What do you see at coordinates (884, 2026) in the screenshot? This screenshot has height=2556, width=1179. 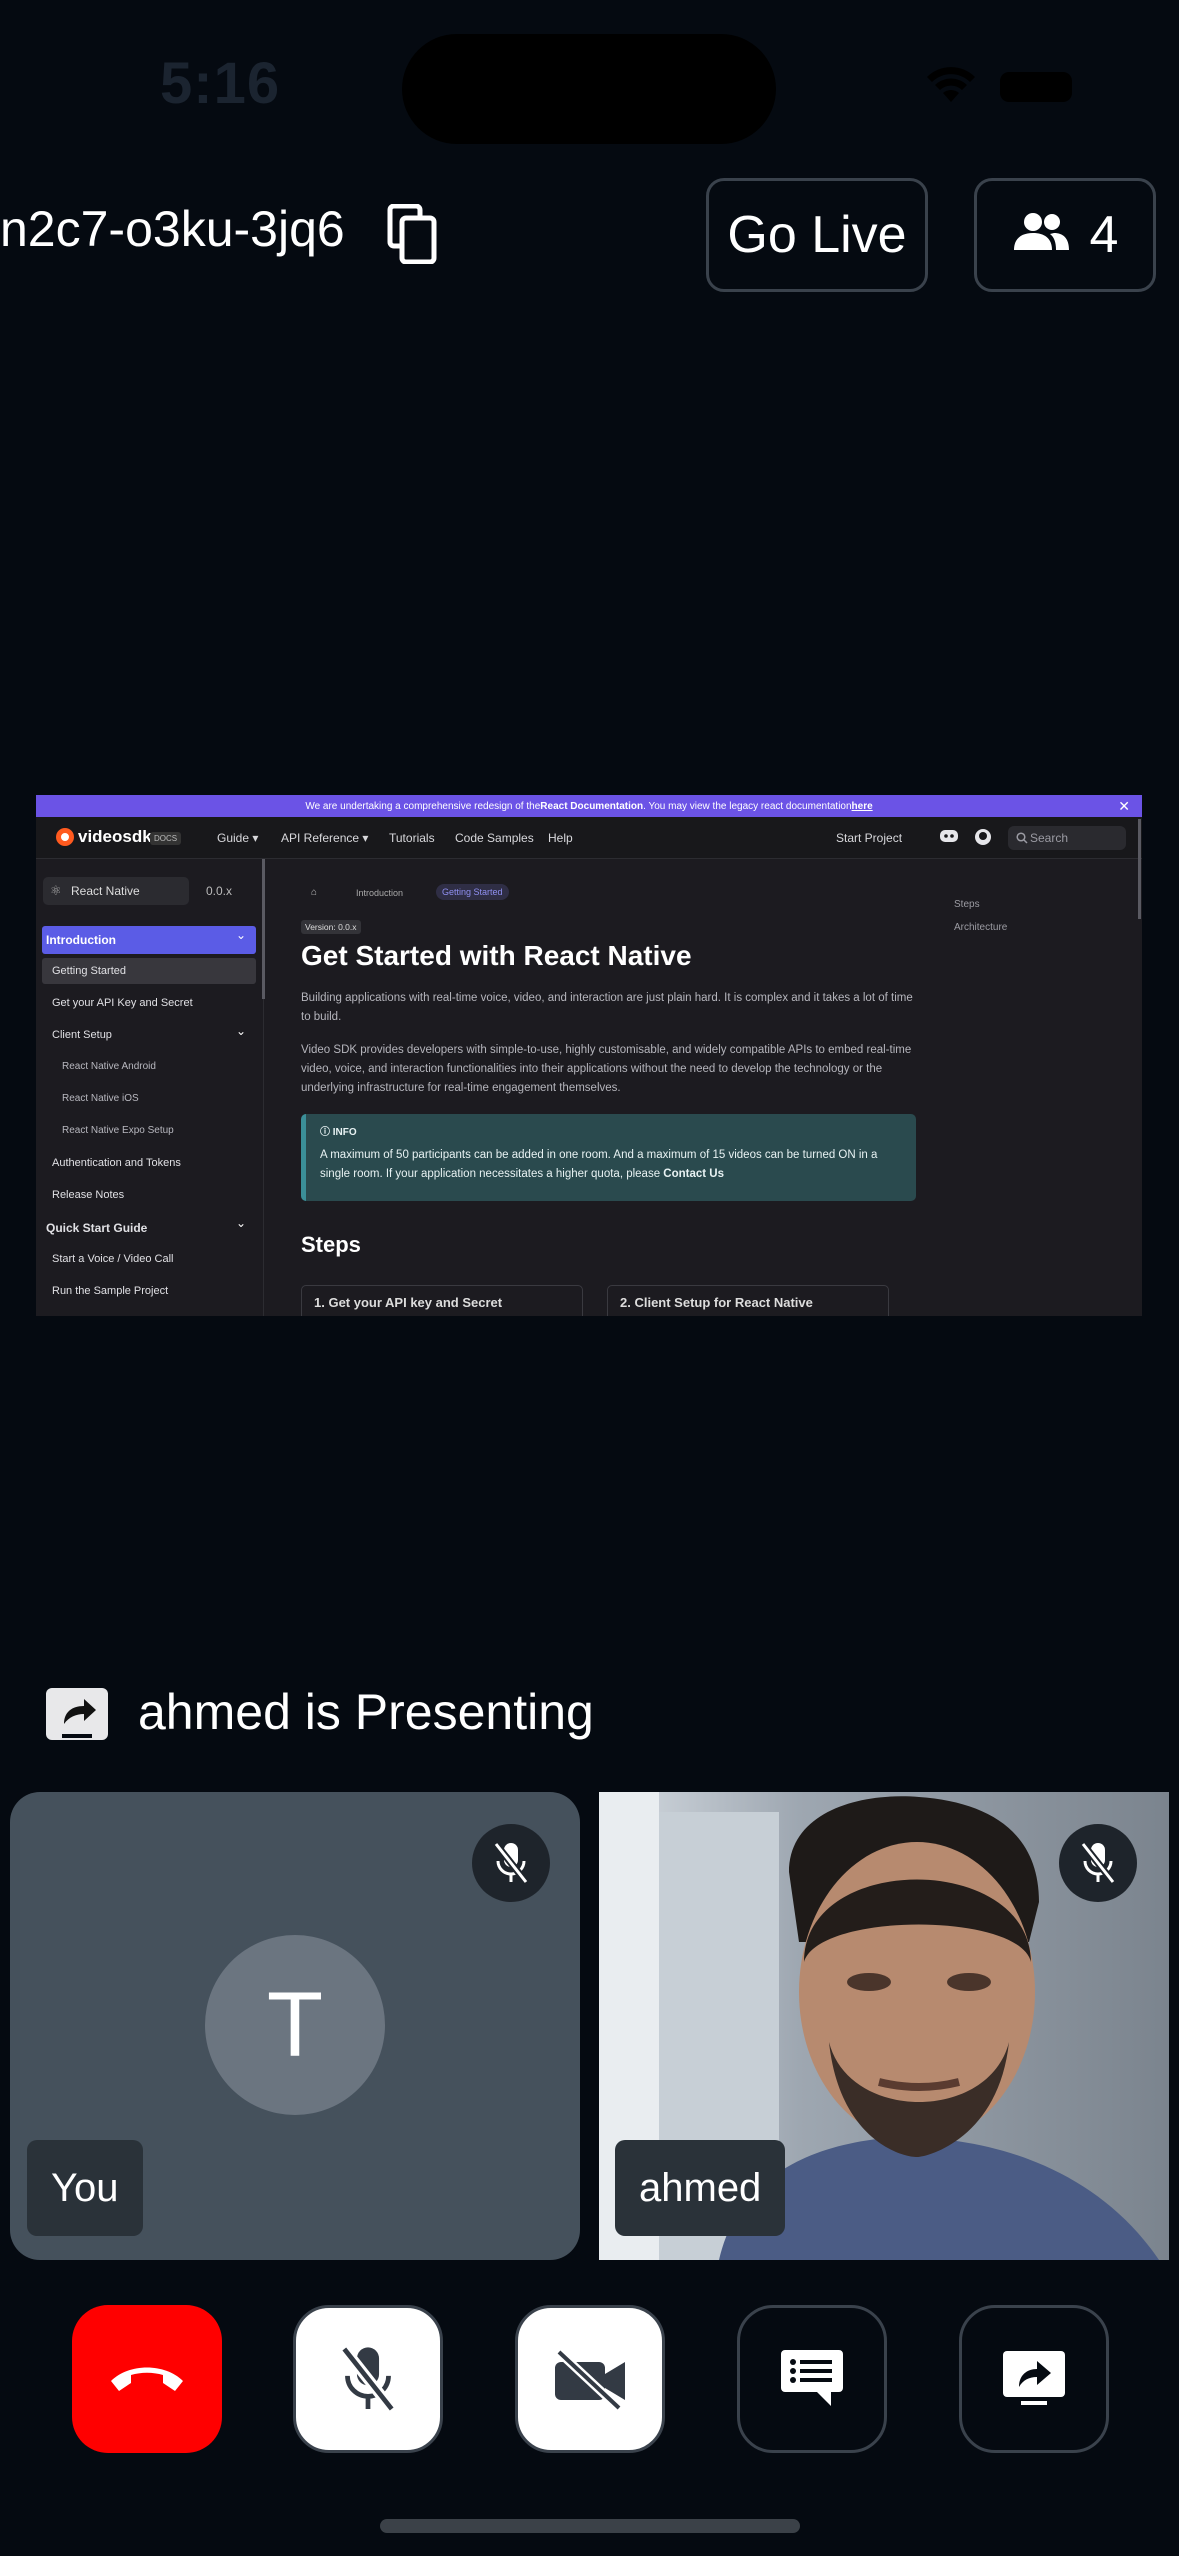 I see `participant-tile-ahmed: ahmed` at bounding box center [884, 2026].